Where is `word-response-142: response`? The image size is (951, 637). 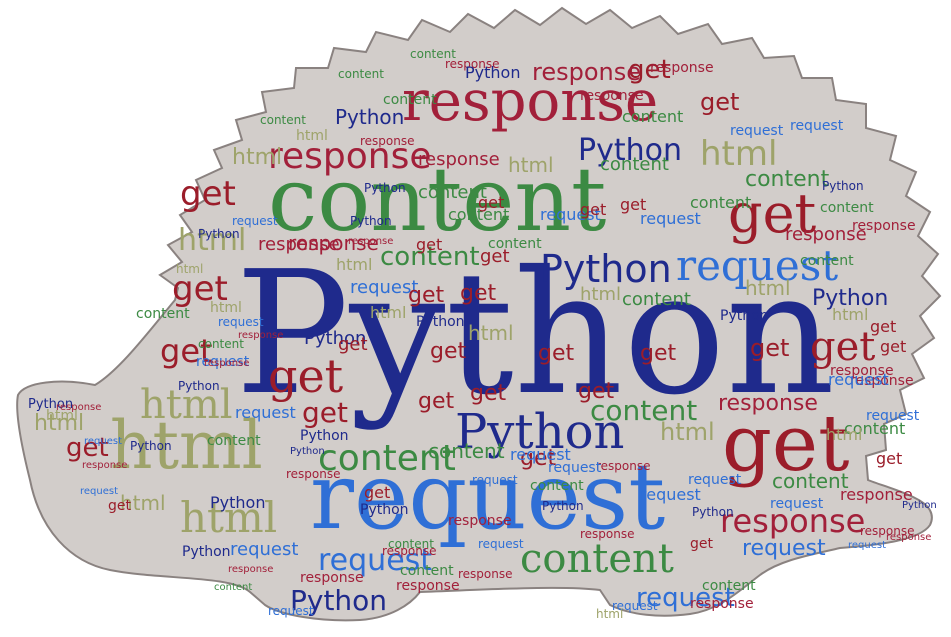 word-response-142: response is located at coordinates (485, 574).